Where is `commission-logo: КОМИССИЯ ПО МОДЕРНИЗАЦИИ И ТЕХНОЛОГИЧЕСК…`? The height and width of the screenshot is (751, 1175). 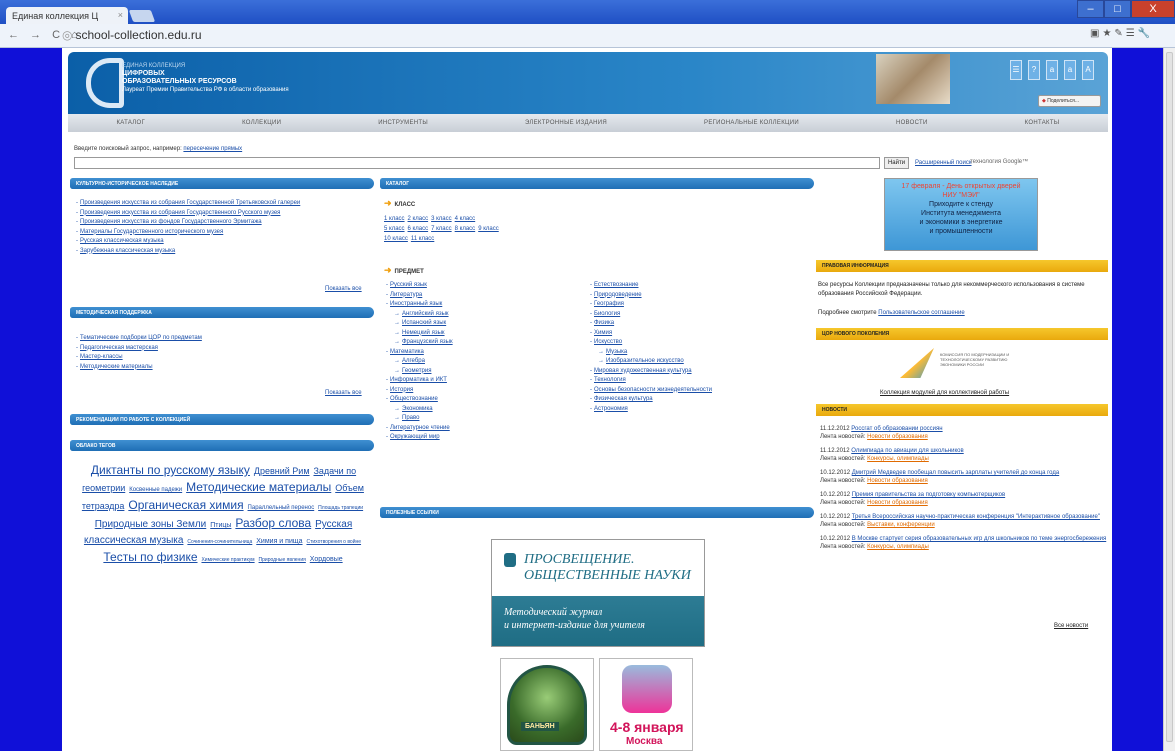
commission-logo: КОМИССИЯ ПО МОДЕРНИЗАЦИИ И ТЕХНОЛОГИЧЕСК… is located at coordinates (960, 365).